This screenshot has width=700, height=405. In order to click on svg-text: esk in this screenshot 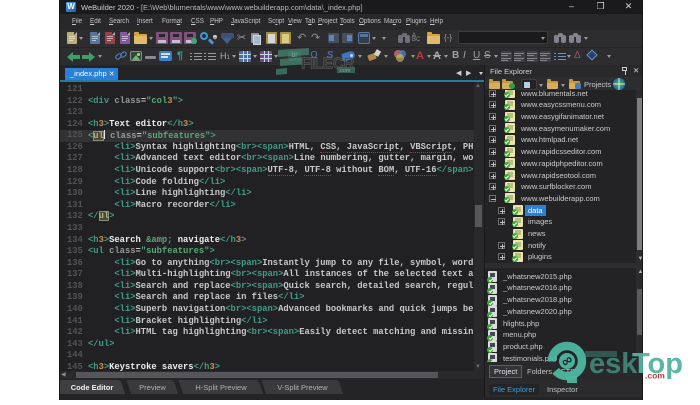, I will do `click(613, 364)`.